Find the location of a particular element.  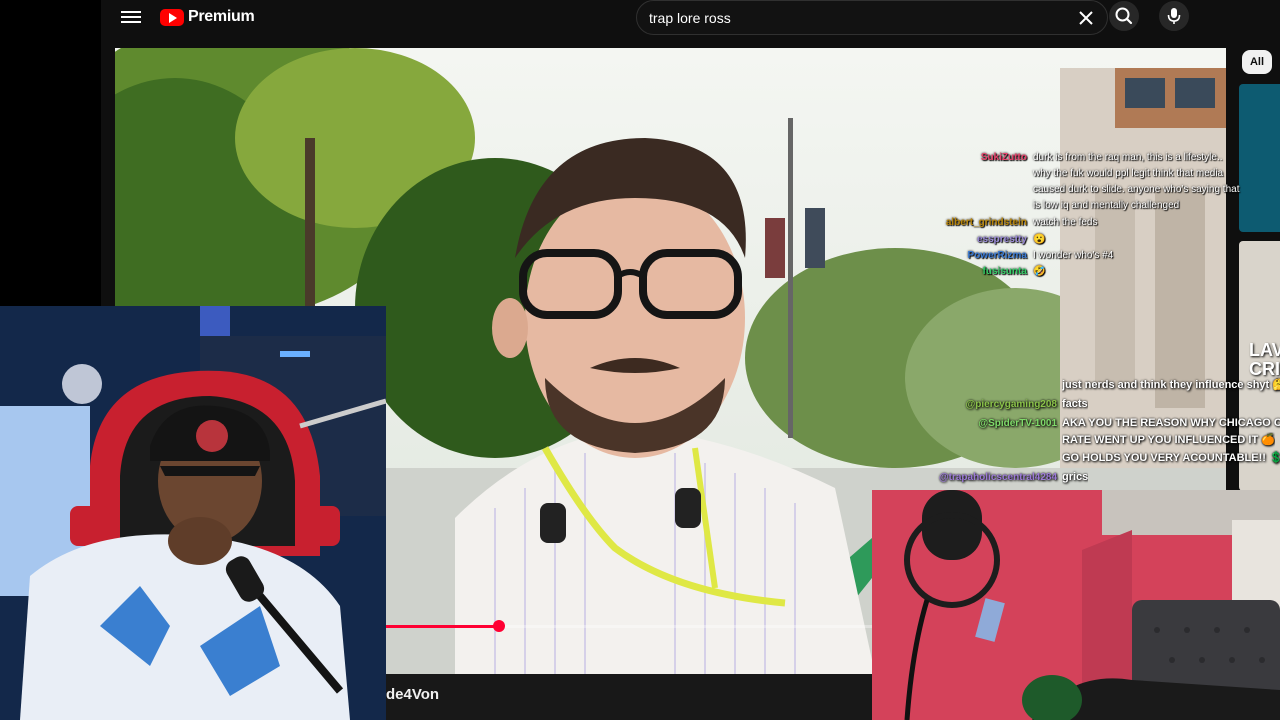

chat-message: RATE WENT UP YOU INFLUENCED IT 🍊 is located at coordinates (1168, 440).